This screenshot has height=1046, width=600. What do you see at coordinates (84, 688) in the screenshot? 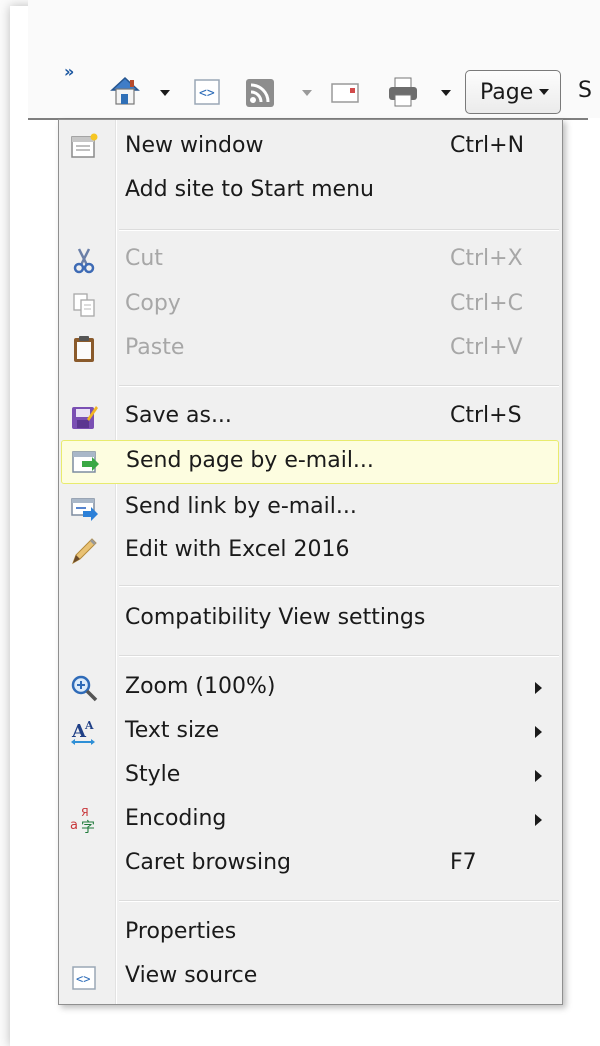
I see `zoom-icon` at bounding box center [84, 688].